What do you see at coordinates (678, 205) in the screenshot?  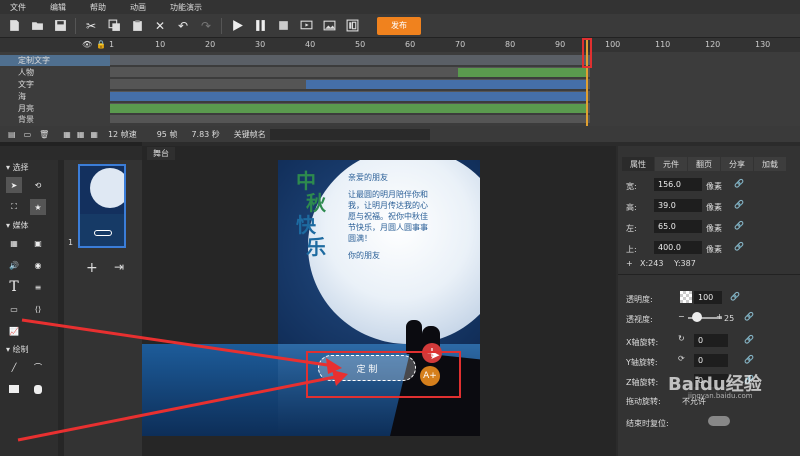 I see `height-input: 39.0` at bounding box center [678, 205].